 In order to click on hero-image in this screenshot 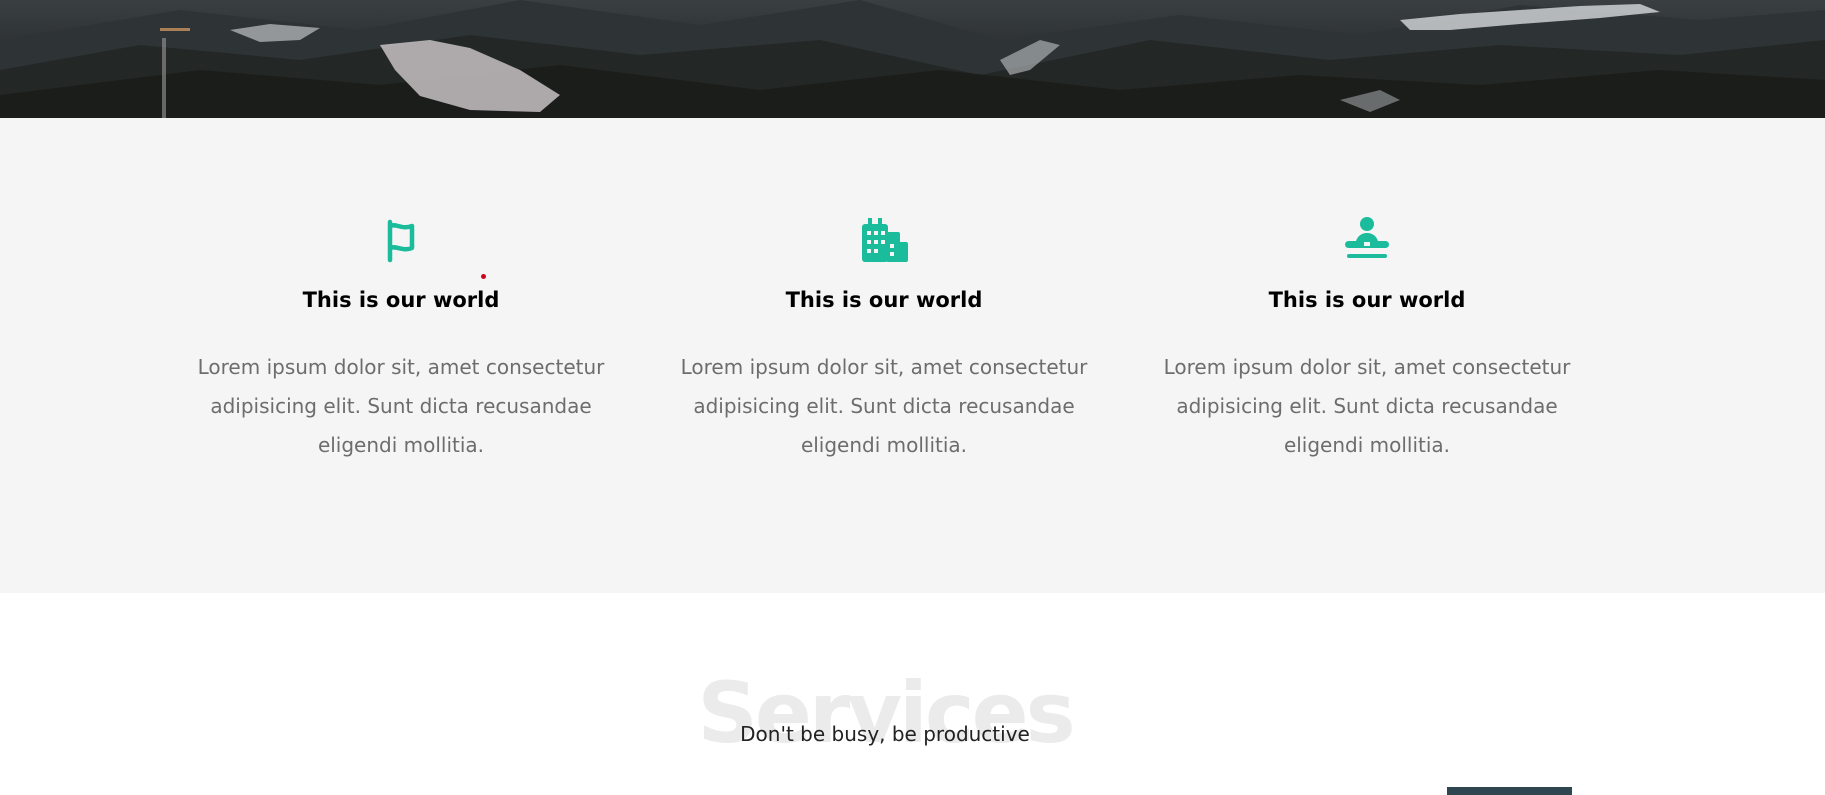, I will do `click(912, 59)`.